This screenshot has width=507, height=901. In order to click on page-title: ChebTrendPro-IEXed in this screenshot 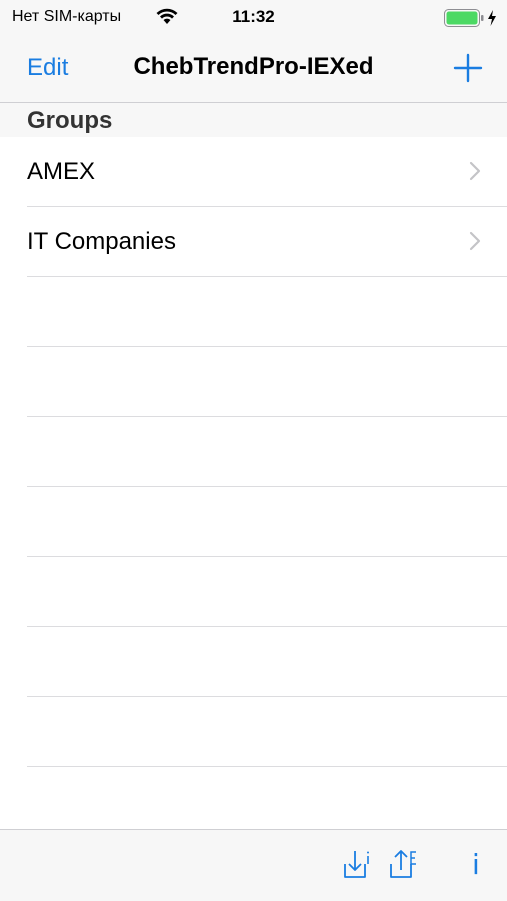, I will do `click(253, 66)`.